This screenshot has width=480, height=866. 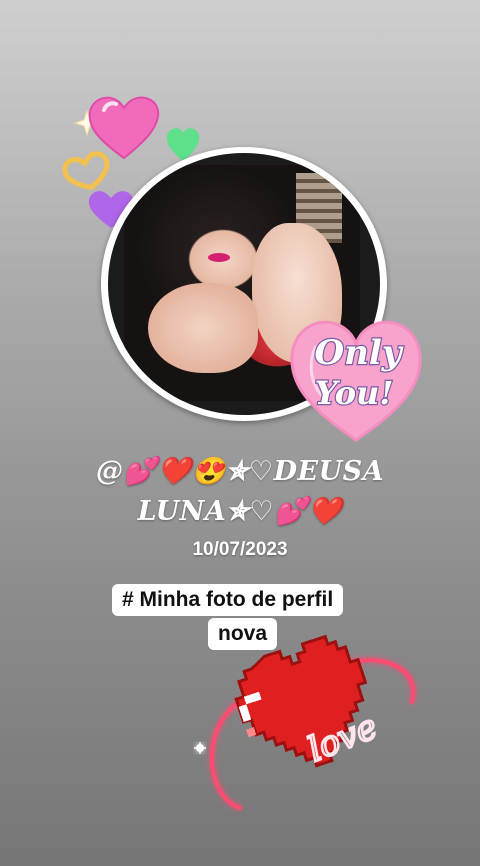 What do you see at coordinates (228, 600) in the screenshot?
I see `caption-line-1: # Minha foto de perfil` at bounding box center [228, 600].